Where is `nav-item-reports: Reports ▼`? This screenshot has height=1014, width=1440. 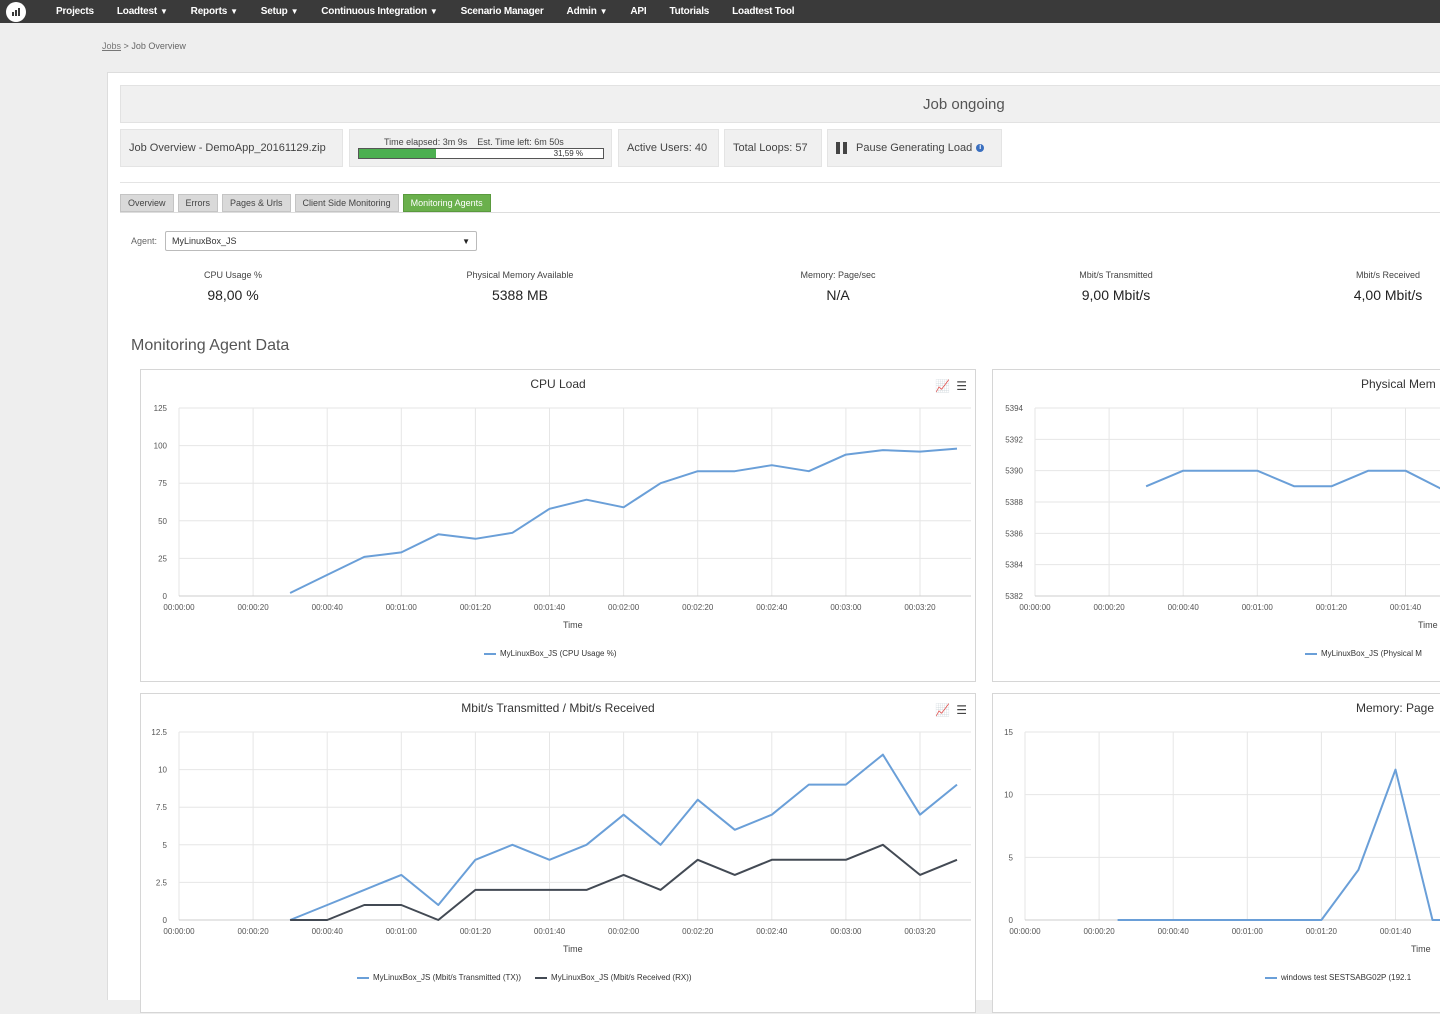 nav-item-reports: Reports ▼ is located at coordinates (214, 11).